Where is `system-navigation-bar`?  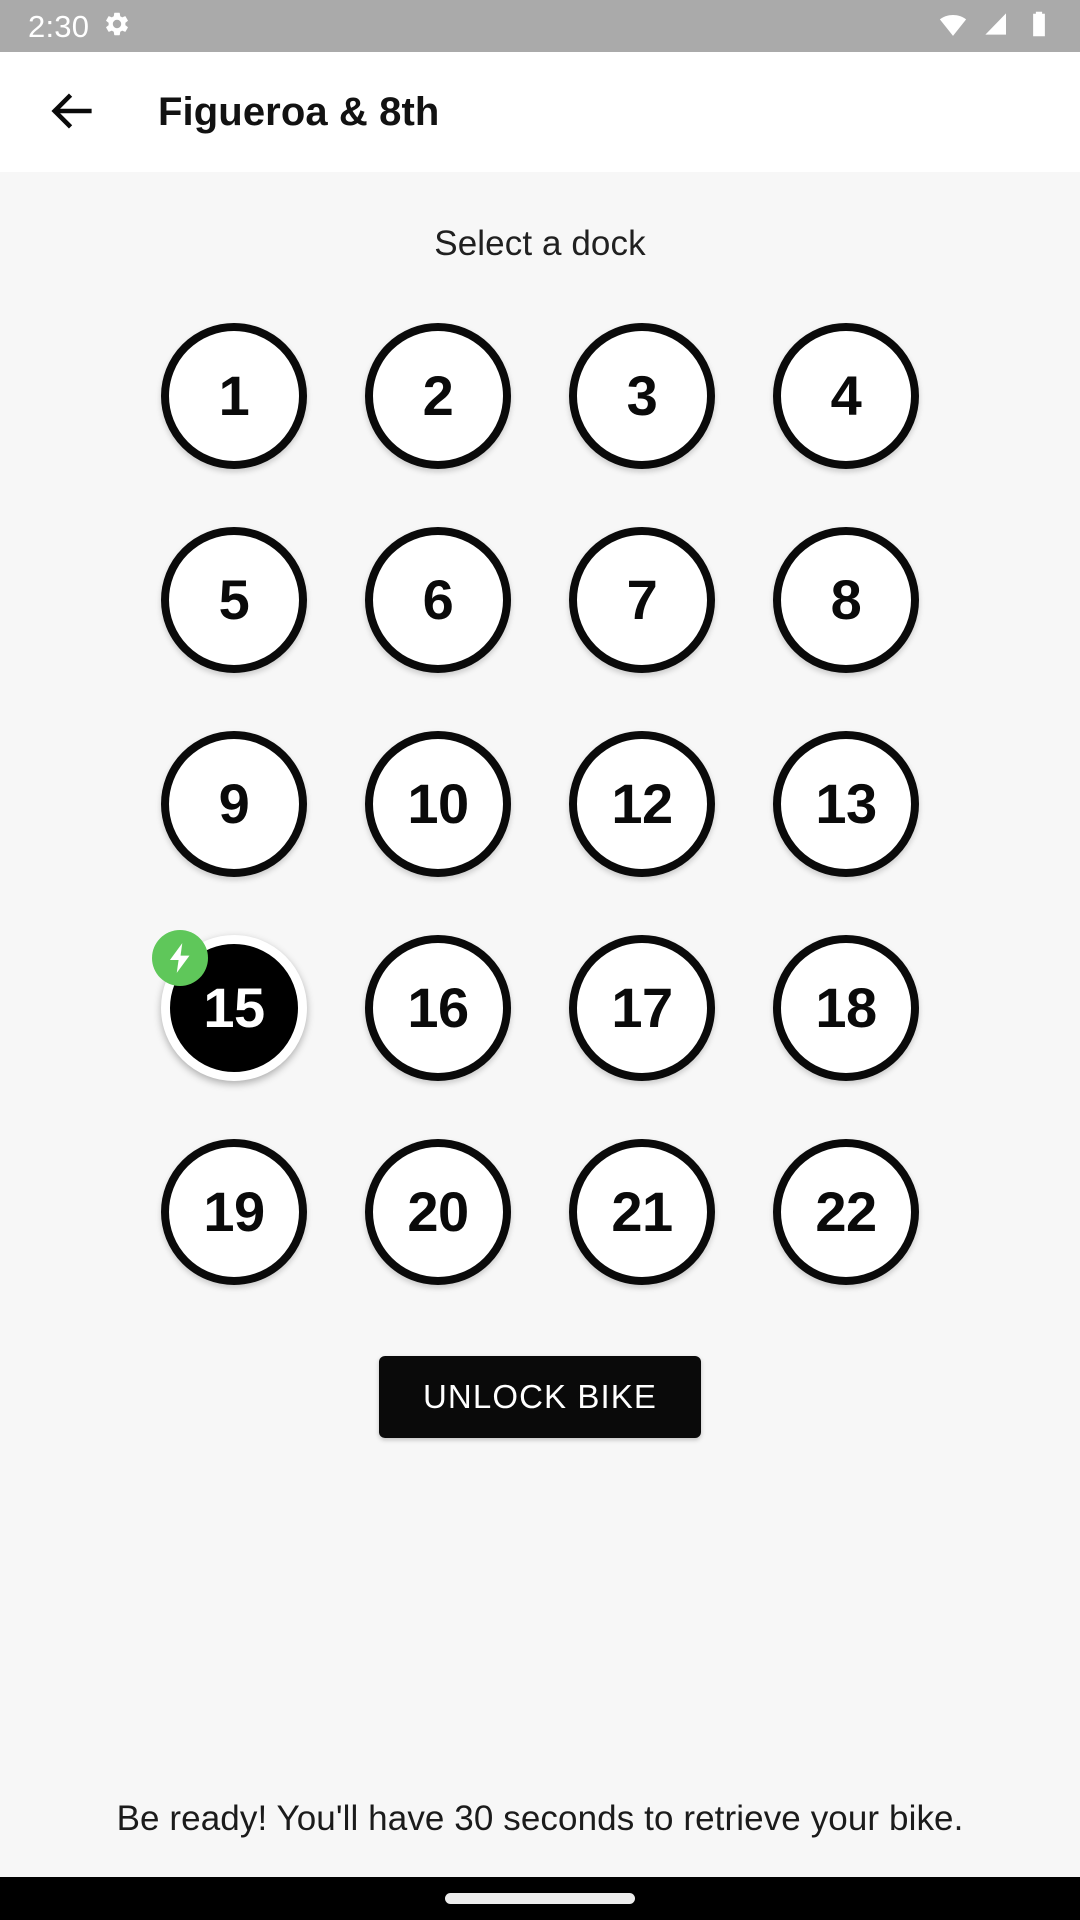
system-navigation-bar is located at coordinates (540, 1898).